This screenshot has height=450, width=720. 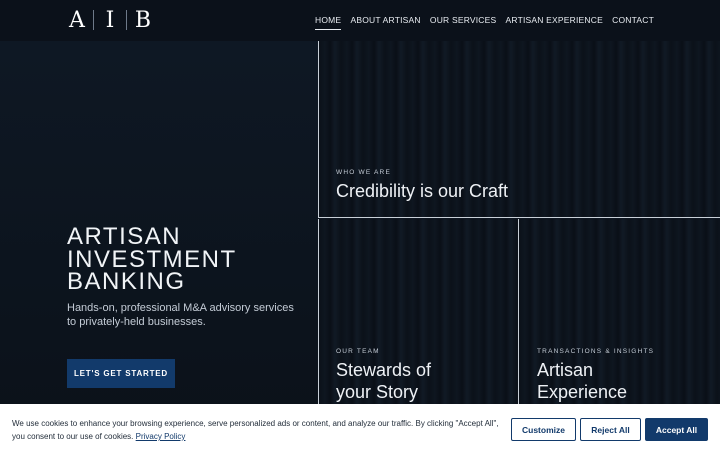 What do you see at coordinates (161, 436) in the screenshot?
I see `privacy-policy-link: Privacy Policy` at bounding box center [161, 436].